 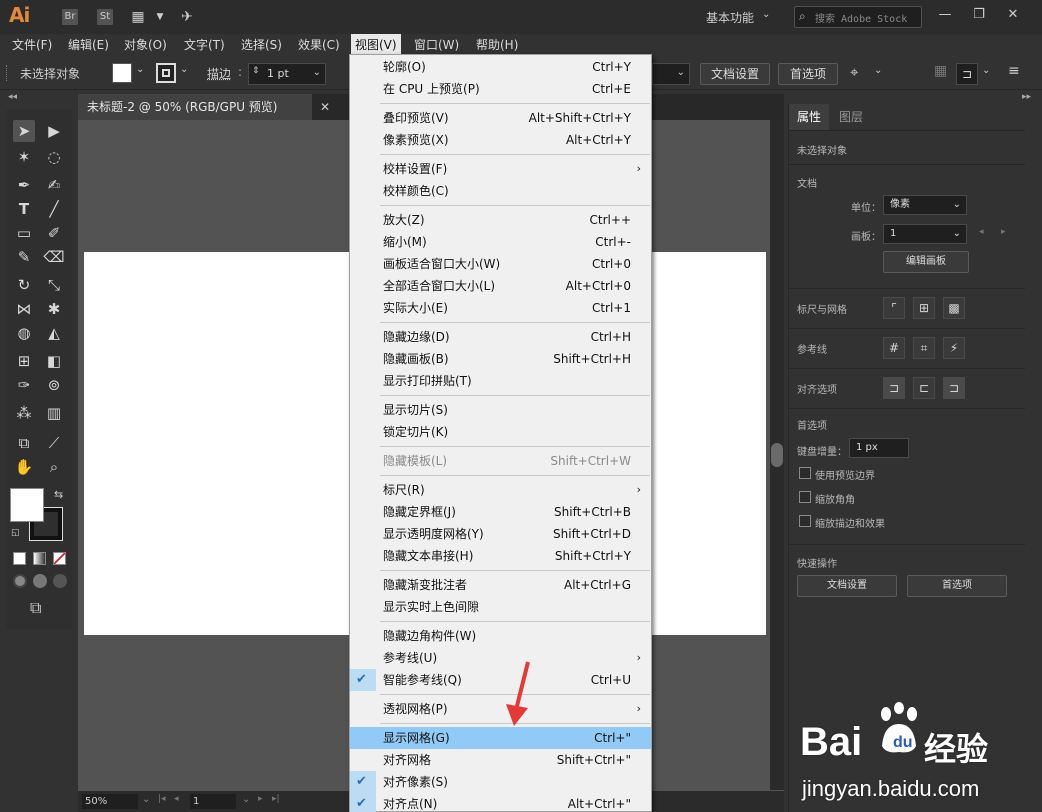 What do you see at coordinates (500, 680) in the screenshot?
I see `view-menu-item: ✔ 智能参考线(Q) Ctrl+U` at bounding box center [500, 680].